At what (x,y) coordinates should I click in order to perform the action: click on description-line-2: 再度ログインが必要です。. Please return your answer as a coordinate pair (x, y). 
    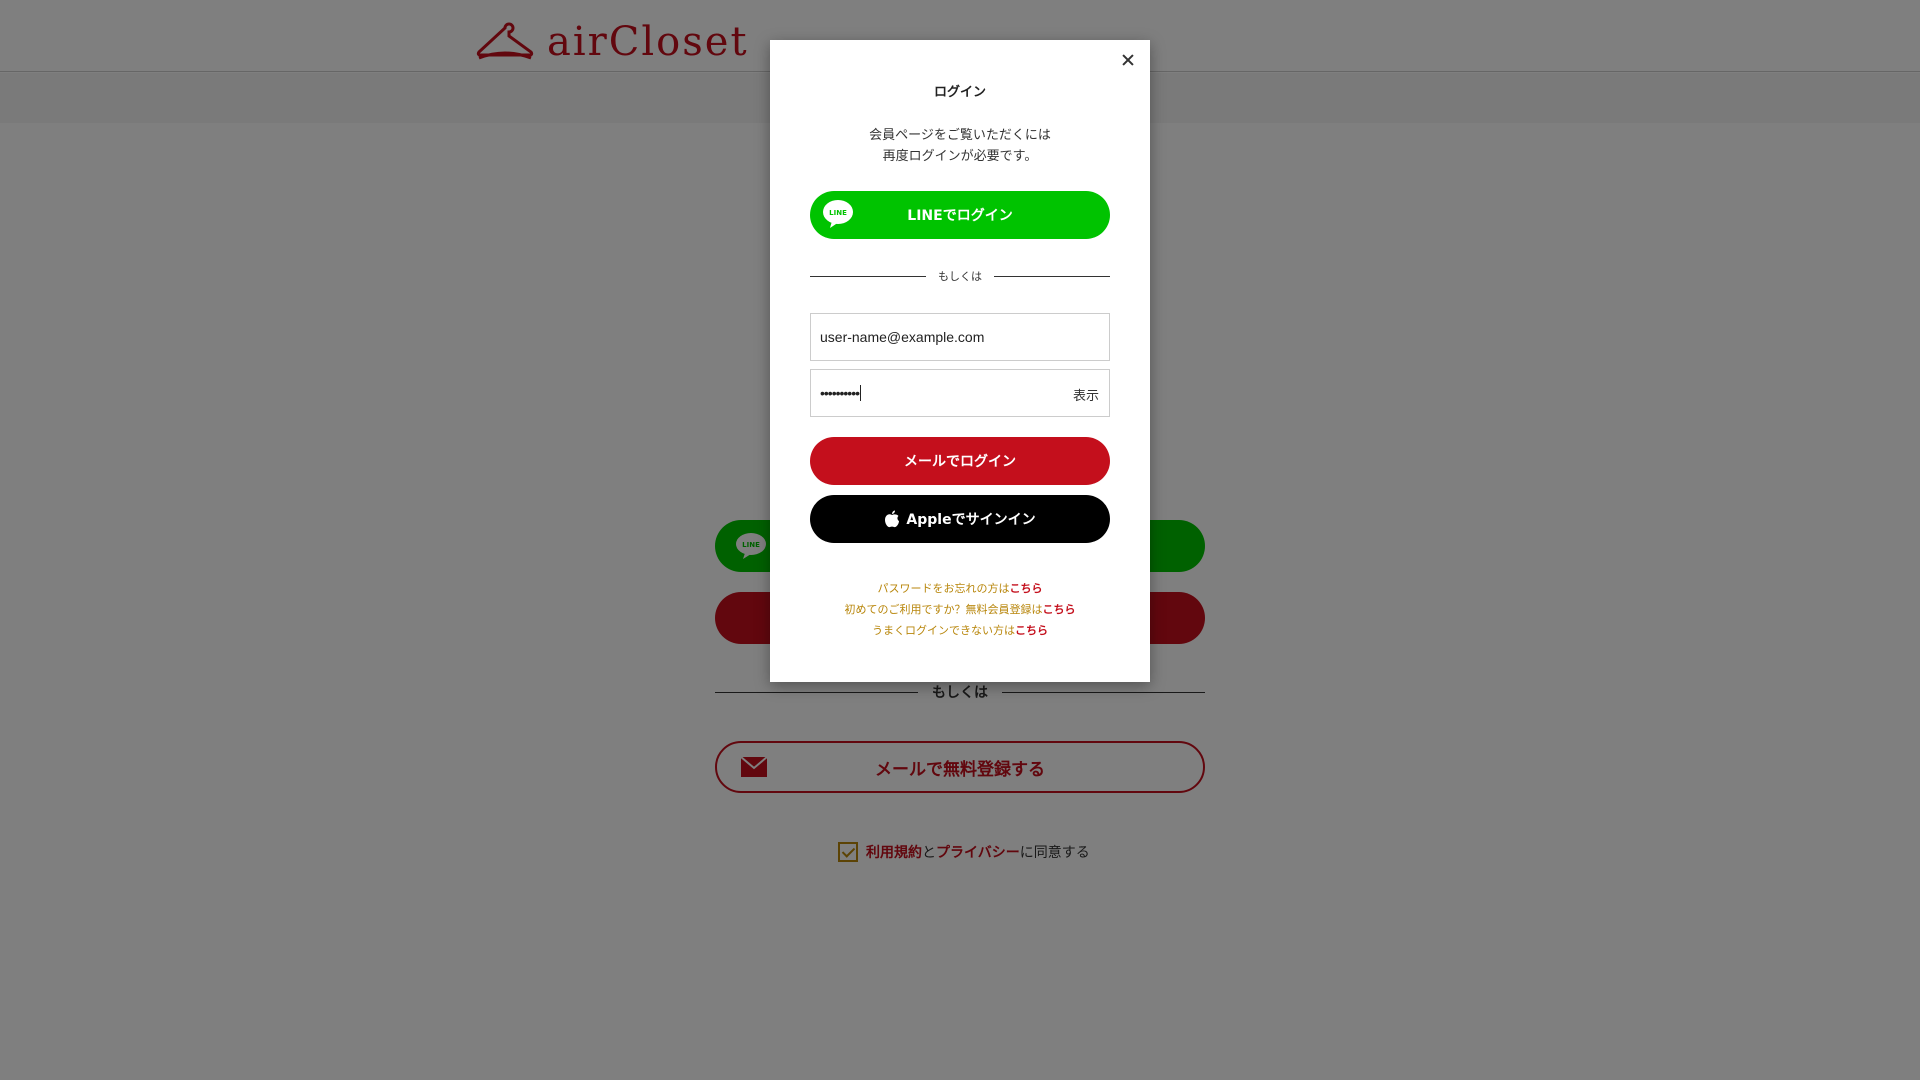
    Looking at the image, I should click on (960, 156).